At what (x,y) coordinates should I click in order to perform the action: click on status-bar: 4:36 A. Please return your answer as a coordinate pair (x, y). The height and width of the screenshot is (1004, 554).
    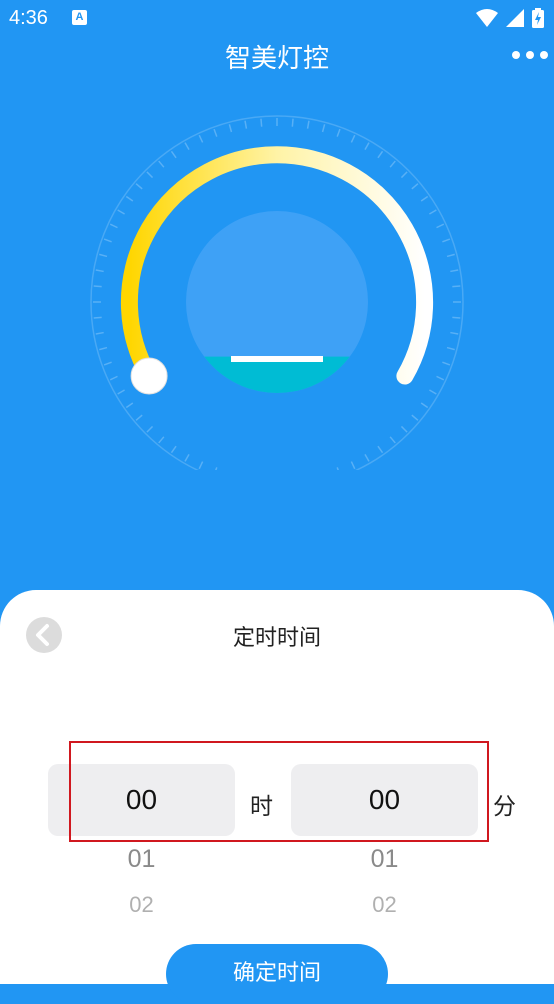
    Looking at the image, I should click on (277, 18).